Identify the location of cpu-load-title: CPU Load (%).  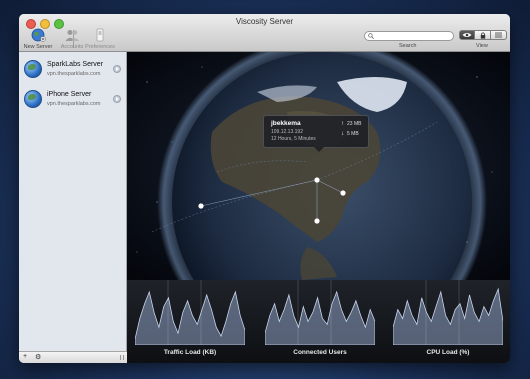
(448, 352).